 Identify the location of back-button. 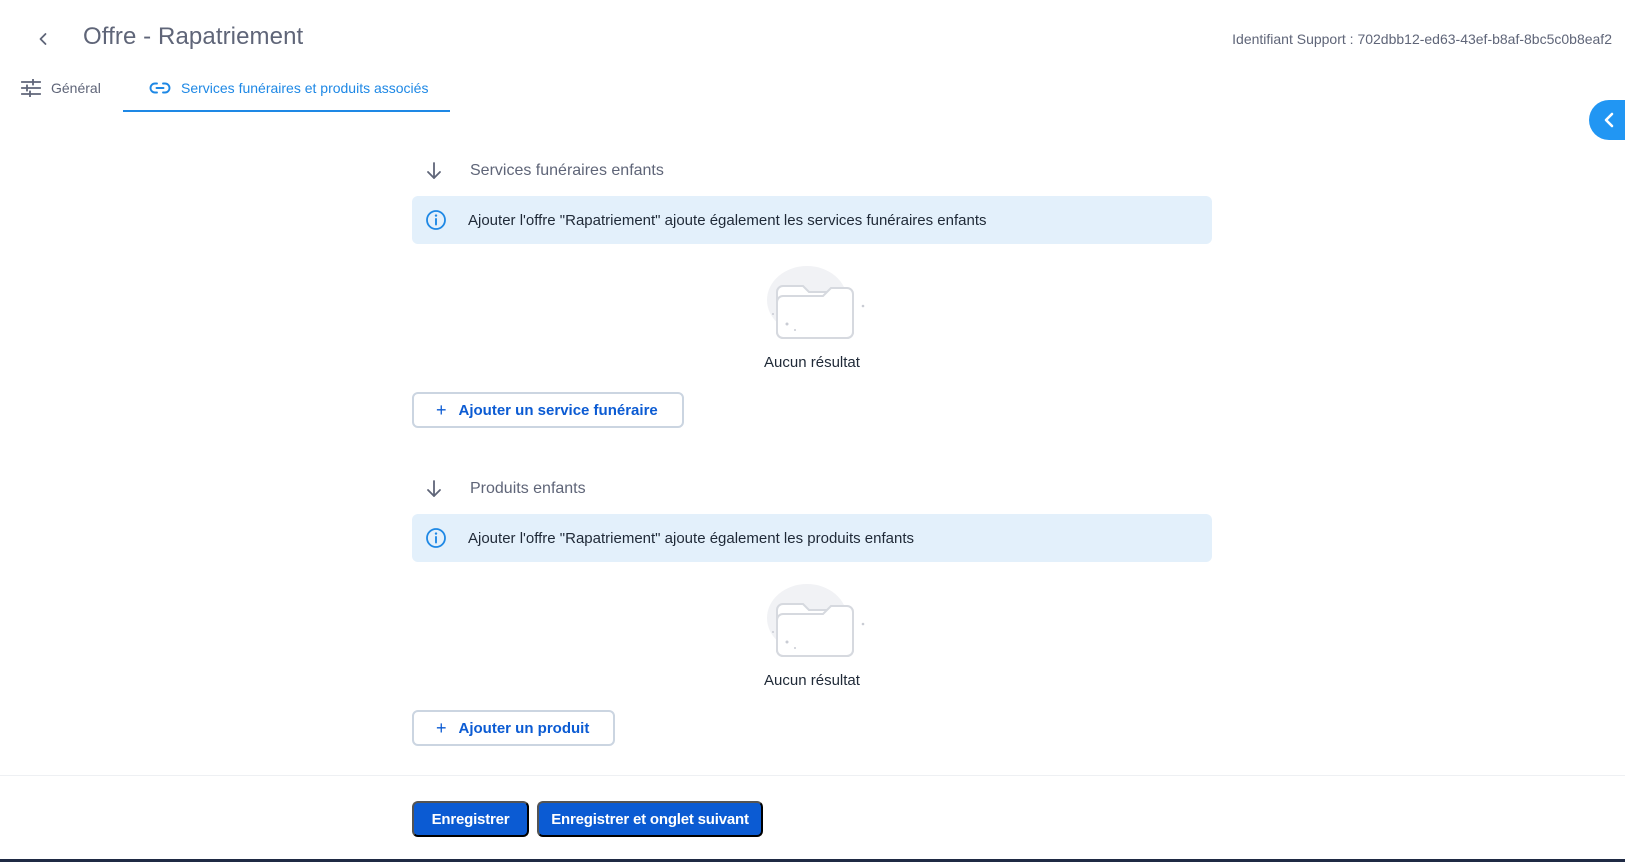
(43, 39).